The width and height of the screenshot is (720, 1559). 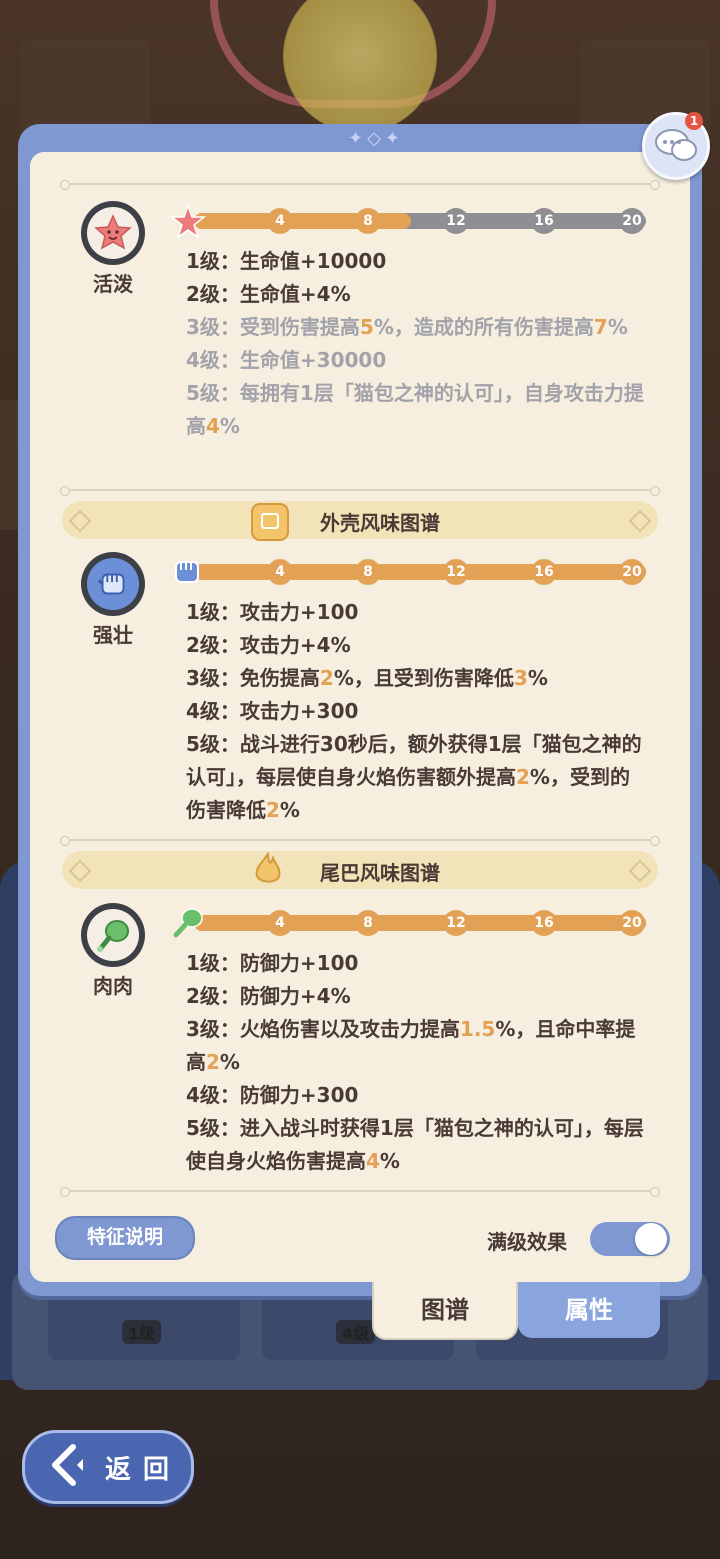 What do you see at coordinates (520, 678) in the screenshot?
I see `effect-value: 3` at bounding box center [520, 678].